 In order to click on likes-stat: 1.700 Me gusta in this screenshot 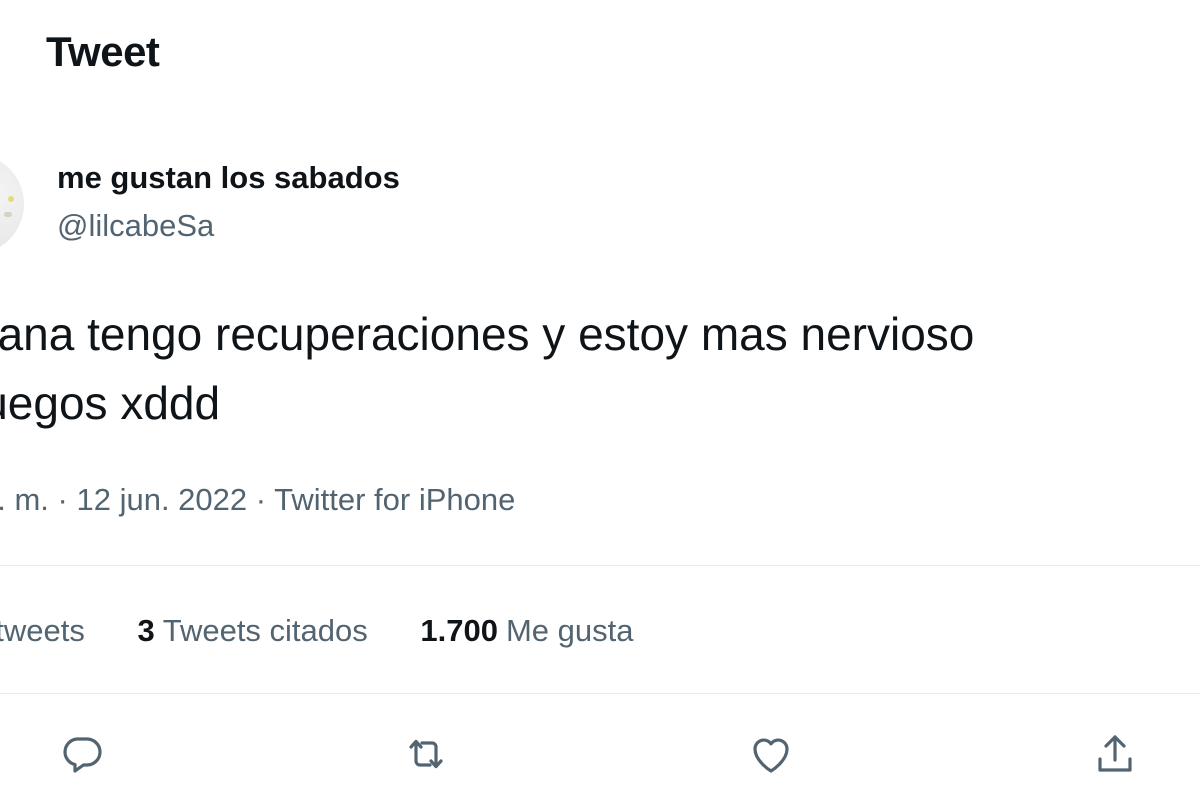, I will do `click(526, 631)`.